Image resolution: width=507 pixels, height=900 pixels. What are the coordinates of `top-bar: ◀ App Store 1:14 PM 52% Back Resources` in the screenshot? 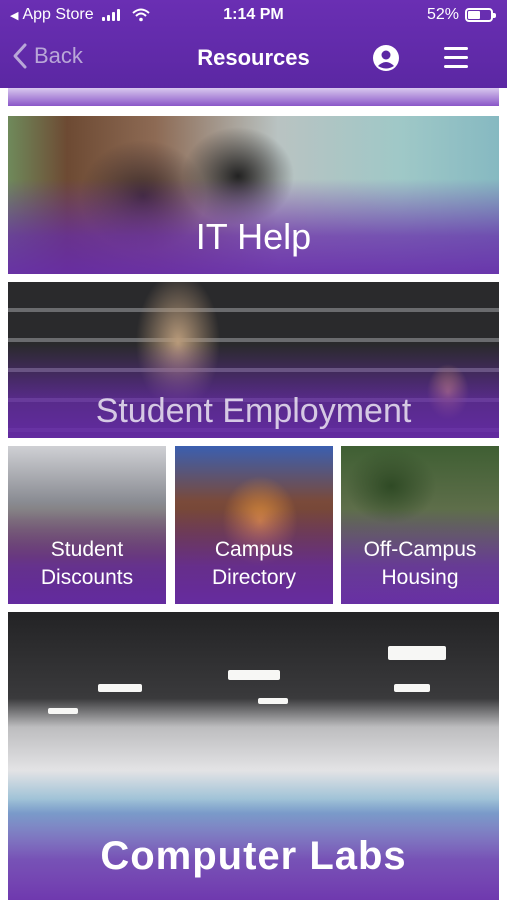 It's located at (253, 44).